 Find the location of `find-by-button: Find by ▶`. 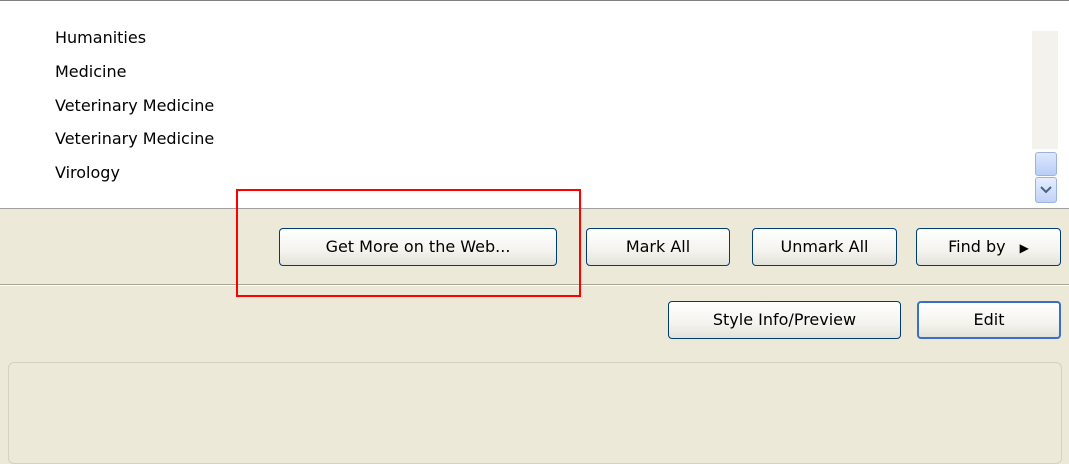

find-by-button: Find by ▶ is located at coordinates (988, 247).